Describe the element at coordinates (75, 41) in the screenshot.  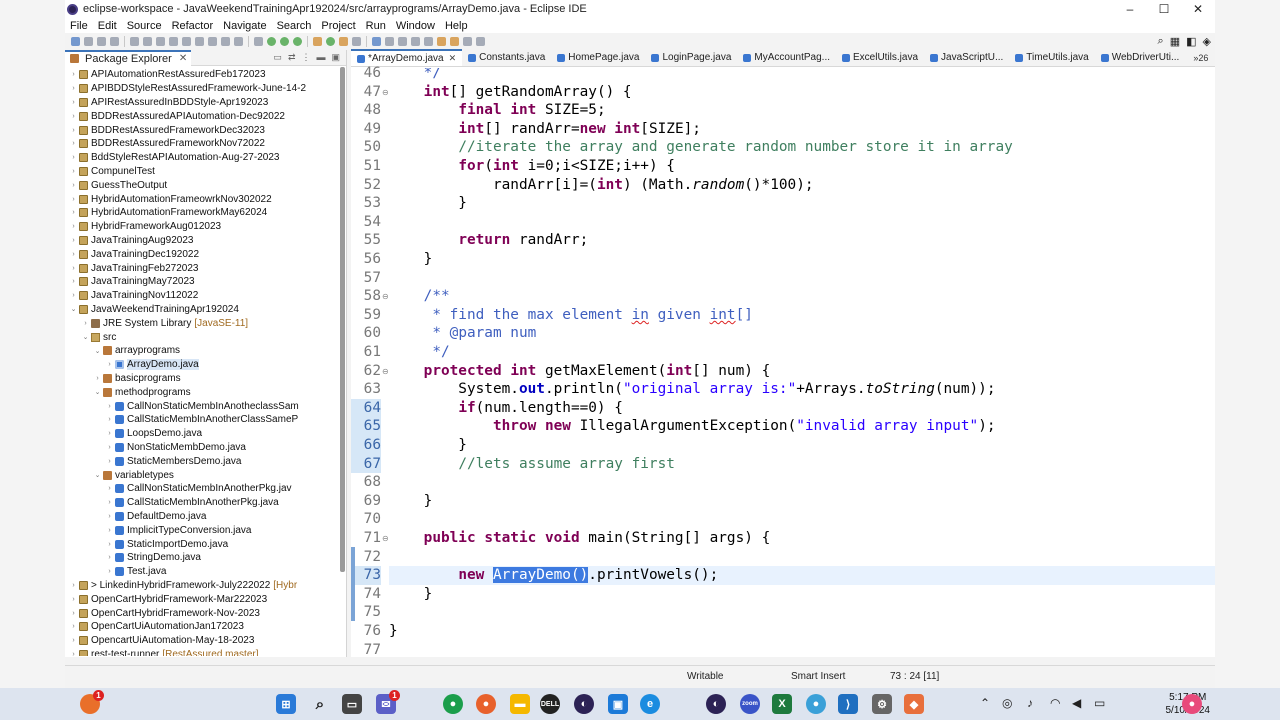
I see `new-icon` at that location.